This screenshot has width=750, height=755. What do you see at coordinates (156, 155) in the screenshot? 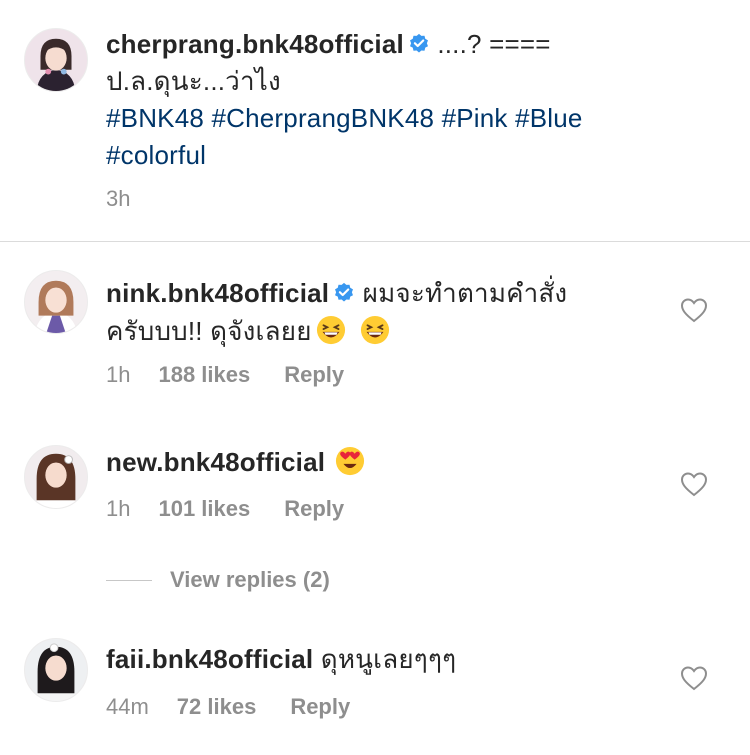
I see `post-hashtags-line2: #colorful` at bounding box center [156, 155].